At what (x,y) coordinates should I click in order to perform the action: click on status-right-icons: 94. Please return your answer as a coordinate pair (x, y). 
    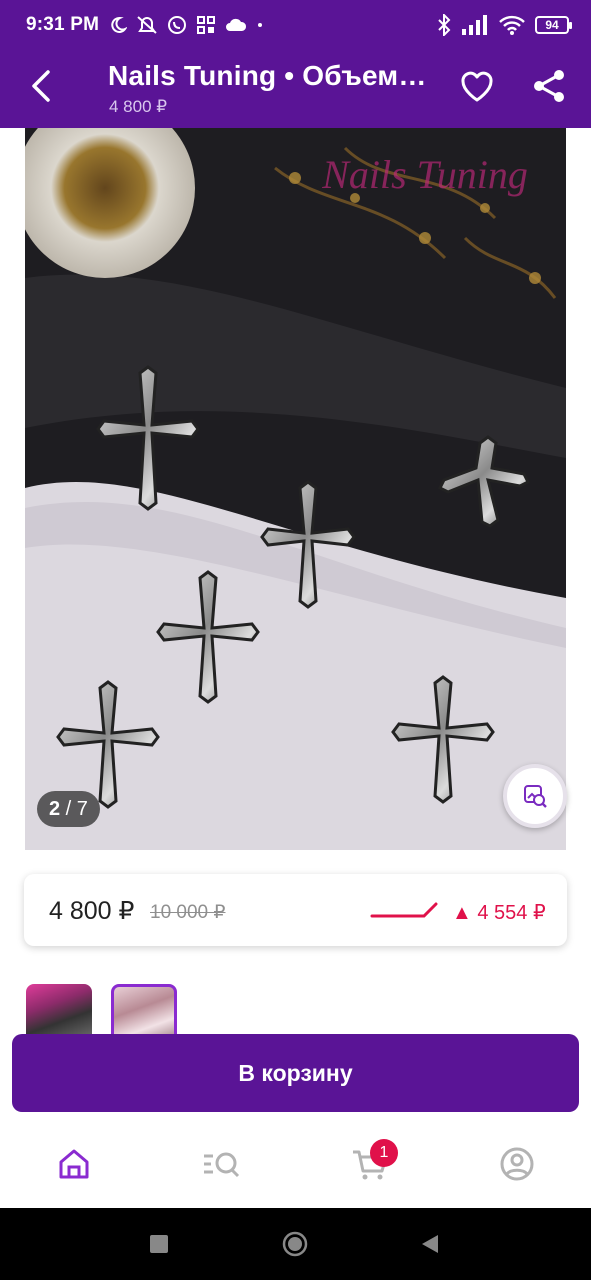
    Looking at the image, I should click on (504, 25).